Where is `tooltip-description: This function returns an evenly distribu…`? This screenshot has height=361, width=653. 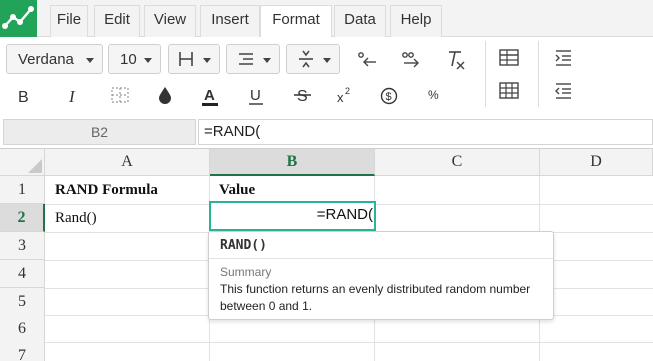
tooltip-description: This function returns an evenly distribu… is located at coordinates (375, 297).